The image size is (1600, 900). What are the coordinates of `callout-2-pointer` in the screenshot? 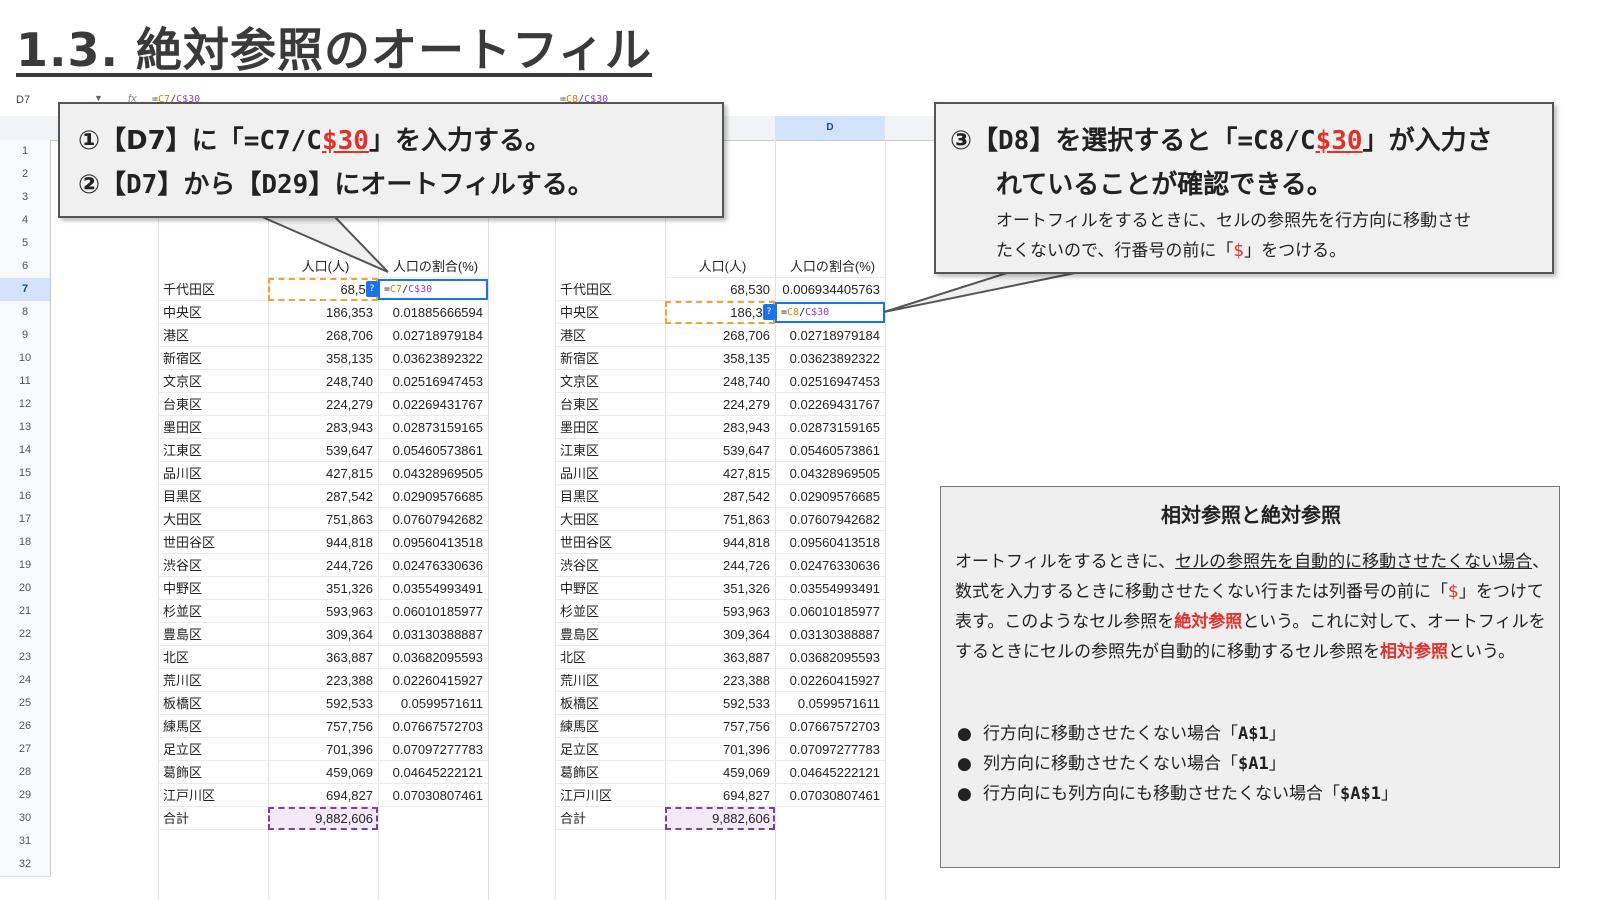 It's located at (982, 292).